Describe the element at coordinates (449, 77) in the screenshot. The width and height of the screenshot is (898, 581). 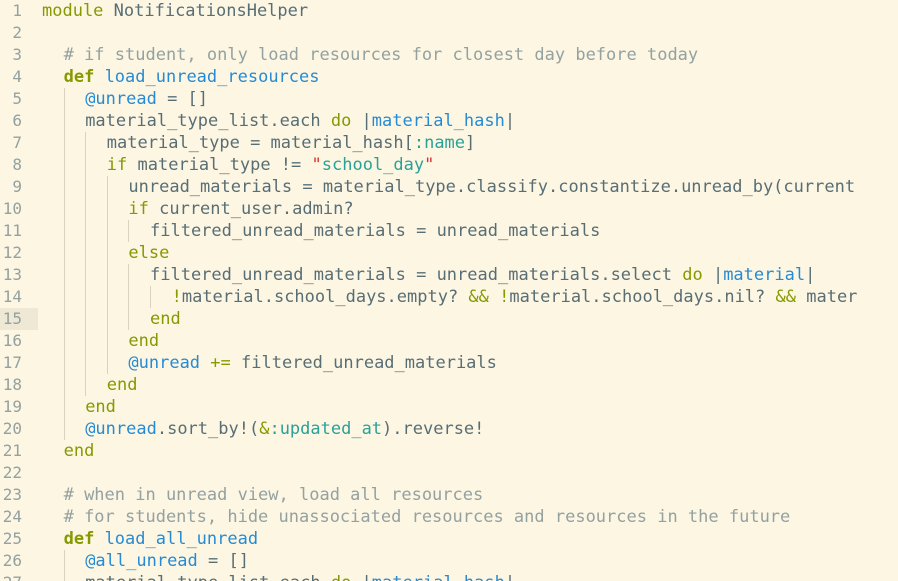
I see `code-line: 4 def load_unread_resources` at that location.